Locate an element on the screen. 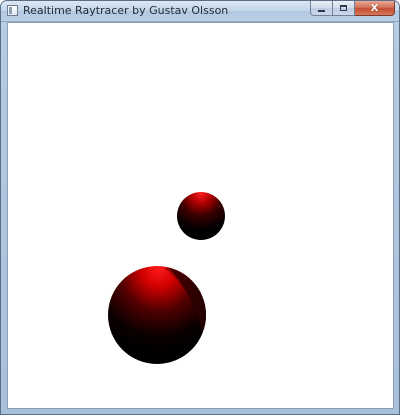  close-button: X is located at coordinates (375, 8).